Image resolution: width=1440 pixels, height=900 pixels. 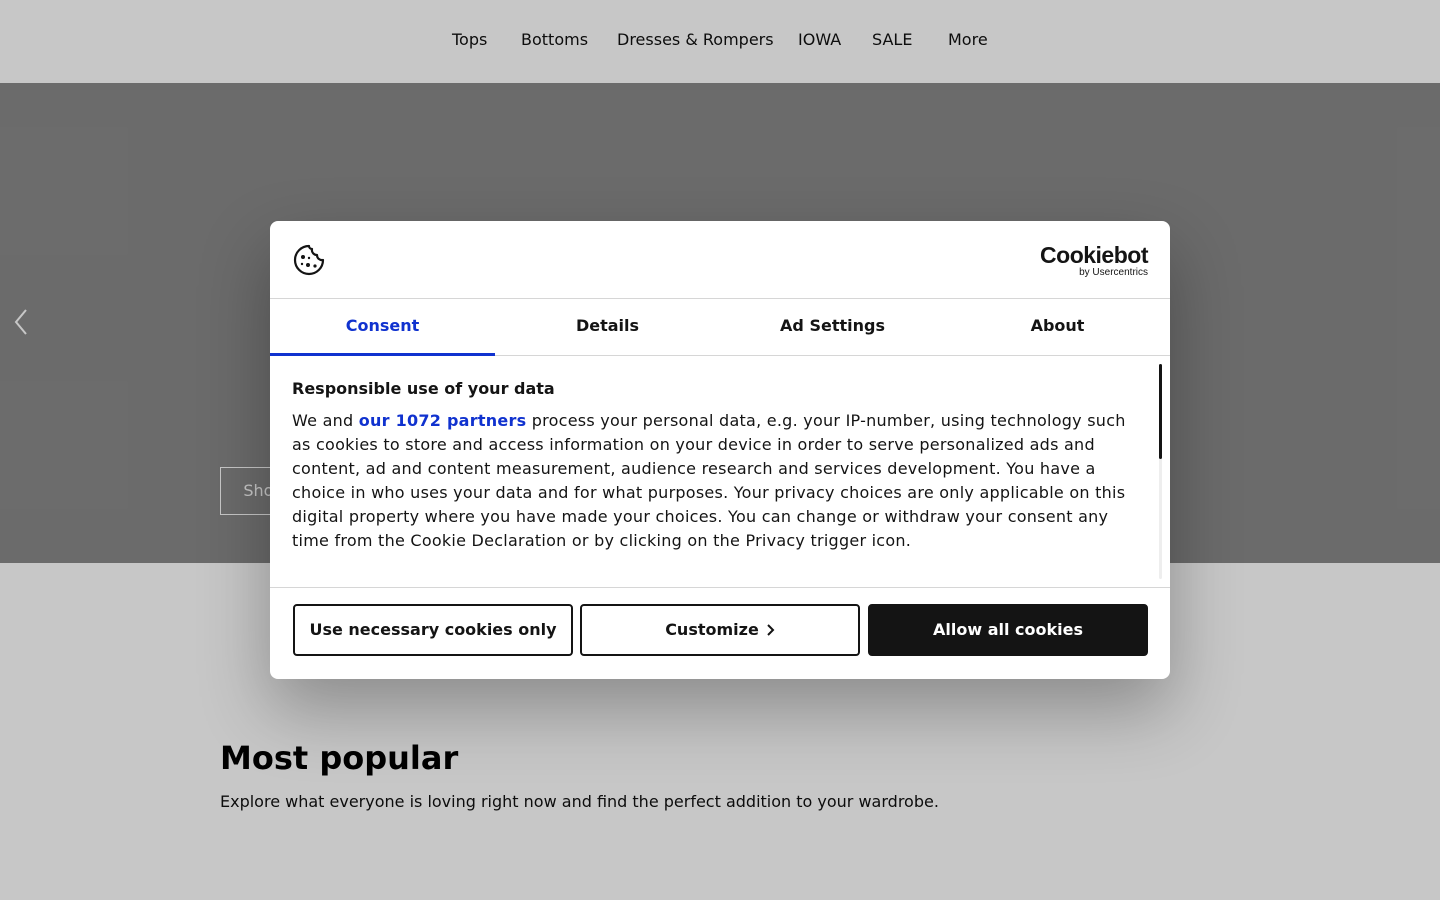 I want to click on scrollbar-track, so click(x=1160, y=471).